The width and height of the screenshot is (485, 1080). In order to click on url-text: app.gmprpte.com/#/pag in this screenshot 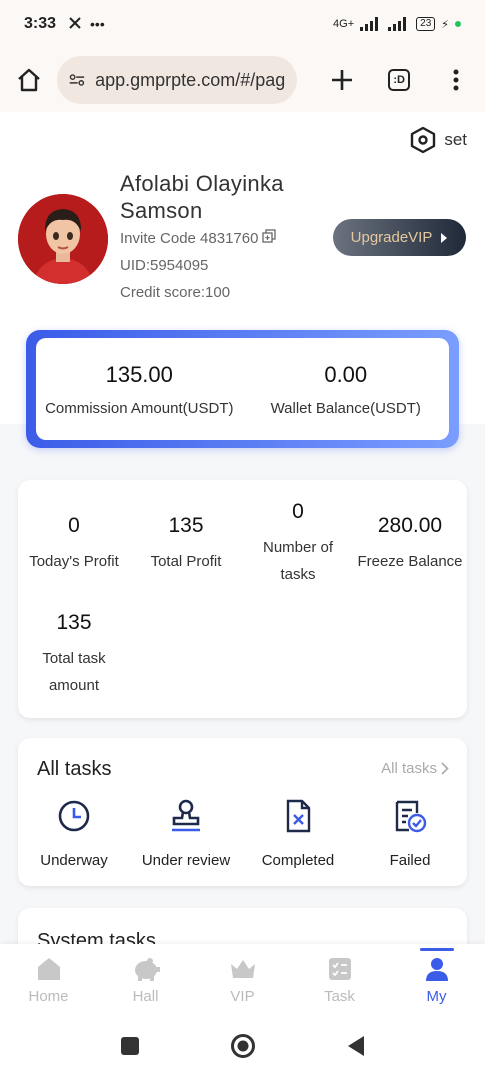, I will do `click(190, 79)`.